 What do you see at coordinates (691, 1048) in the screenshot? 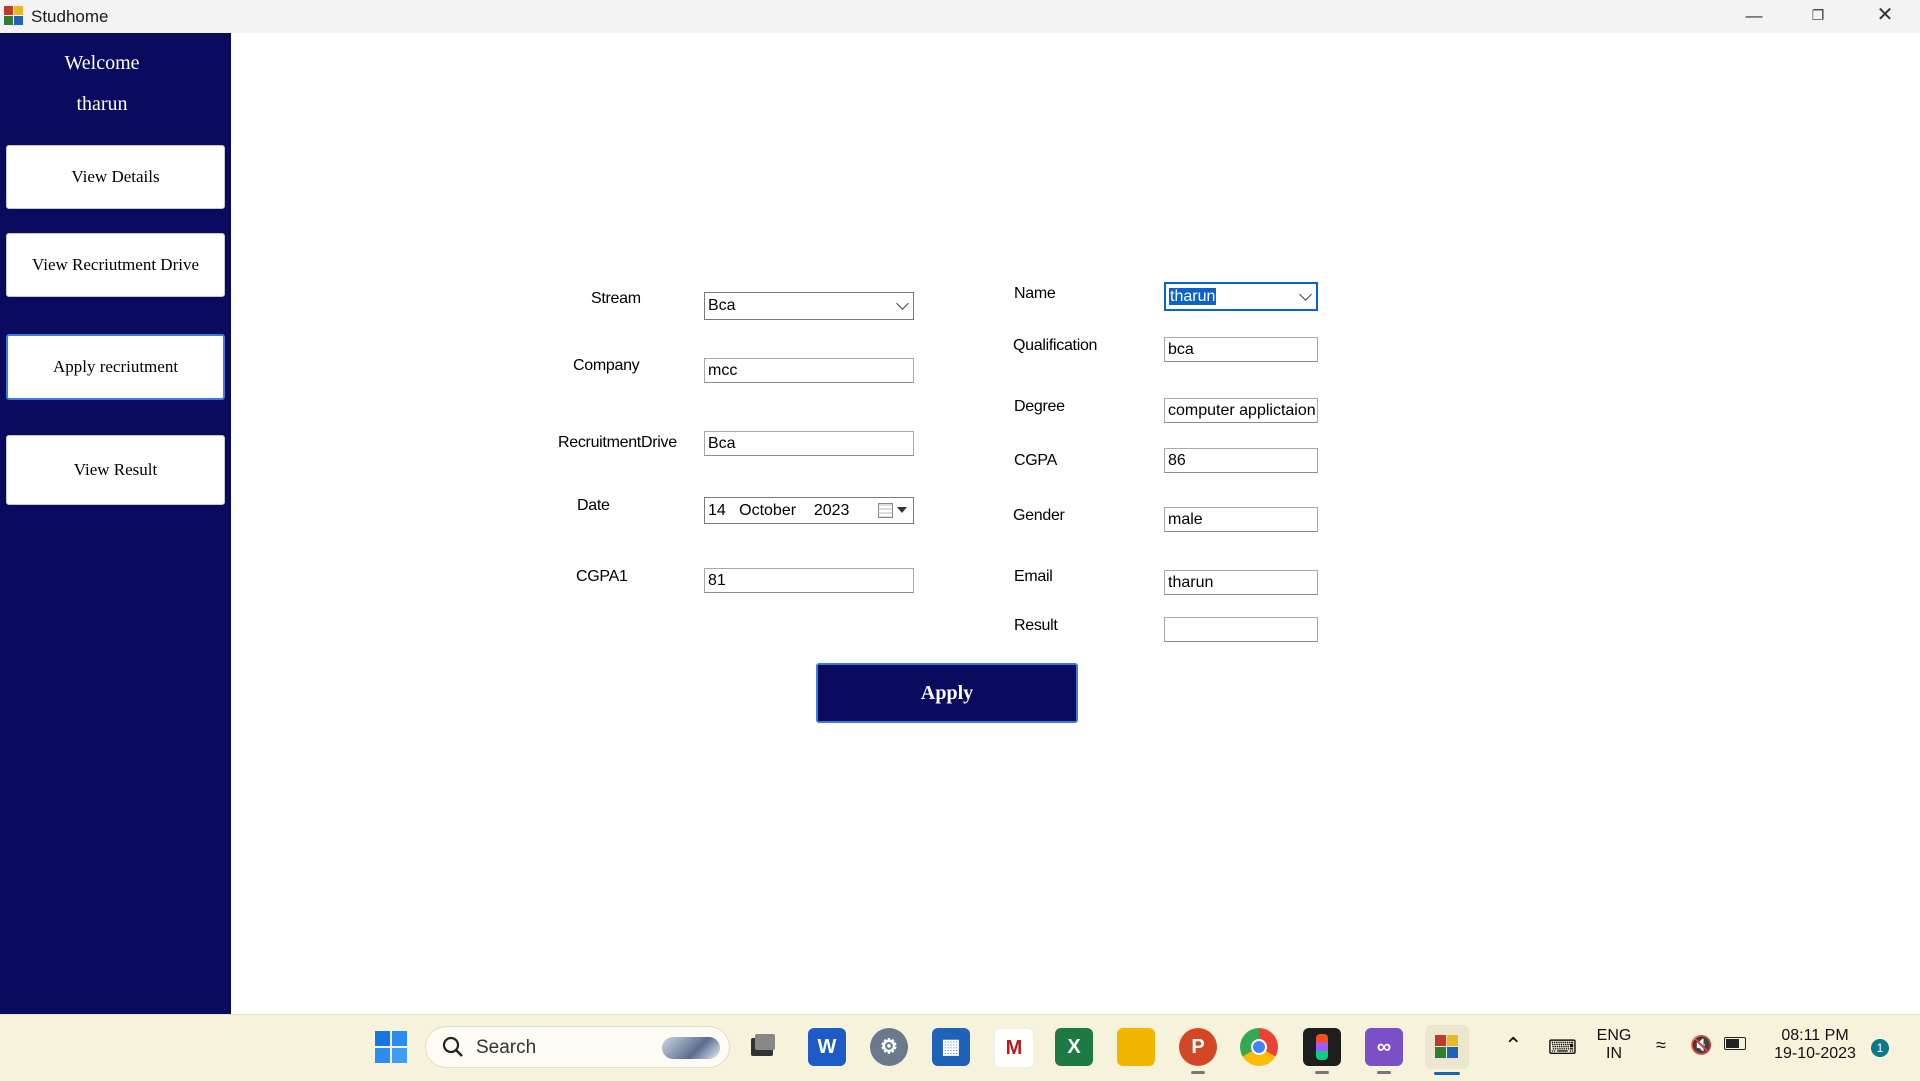
I see `search-highlight-image` at bounding box center [691, 1048].